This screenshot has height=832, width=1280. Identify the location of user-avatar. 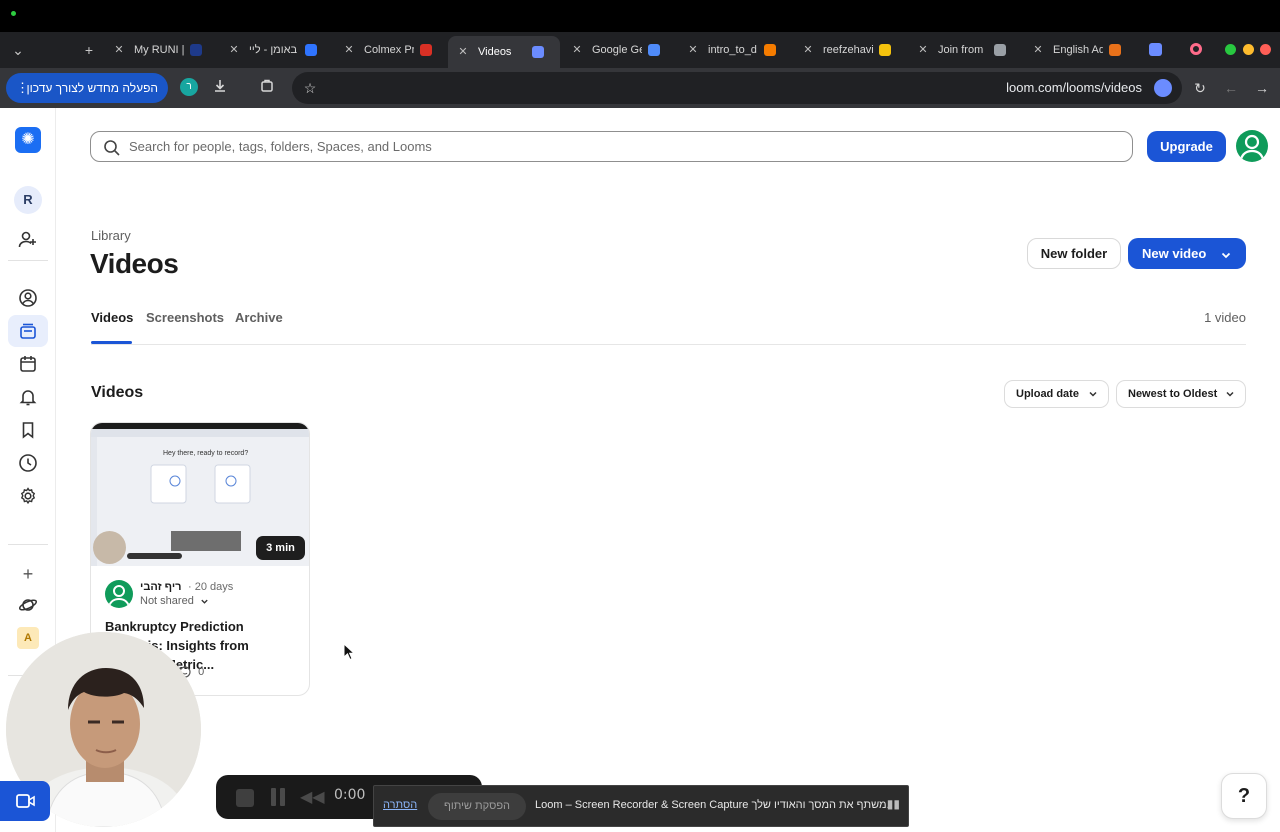
(1252, 146).